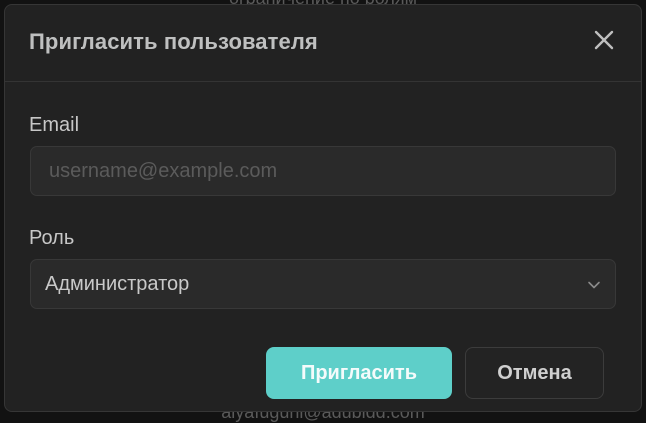  Describe the element at coordinates (54, 125) in the screenshot. I see `email-label: Email` at that location.